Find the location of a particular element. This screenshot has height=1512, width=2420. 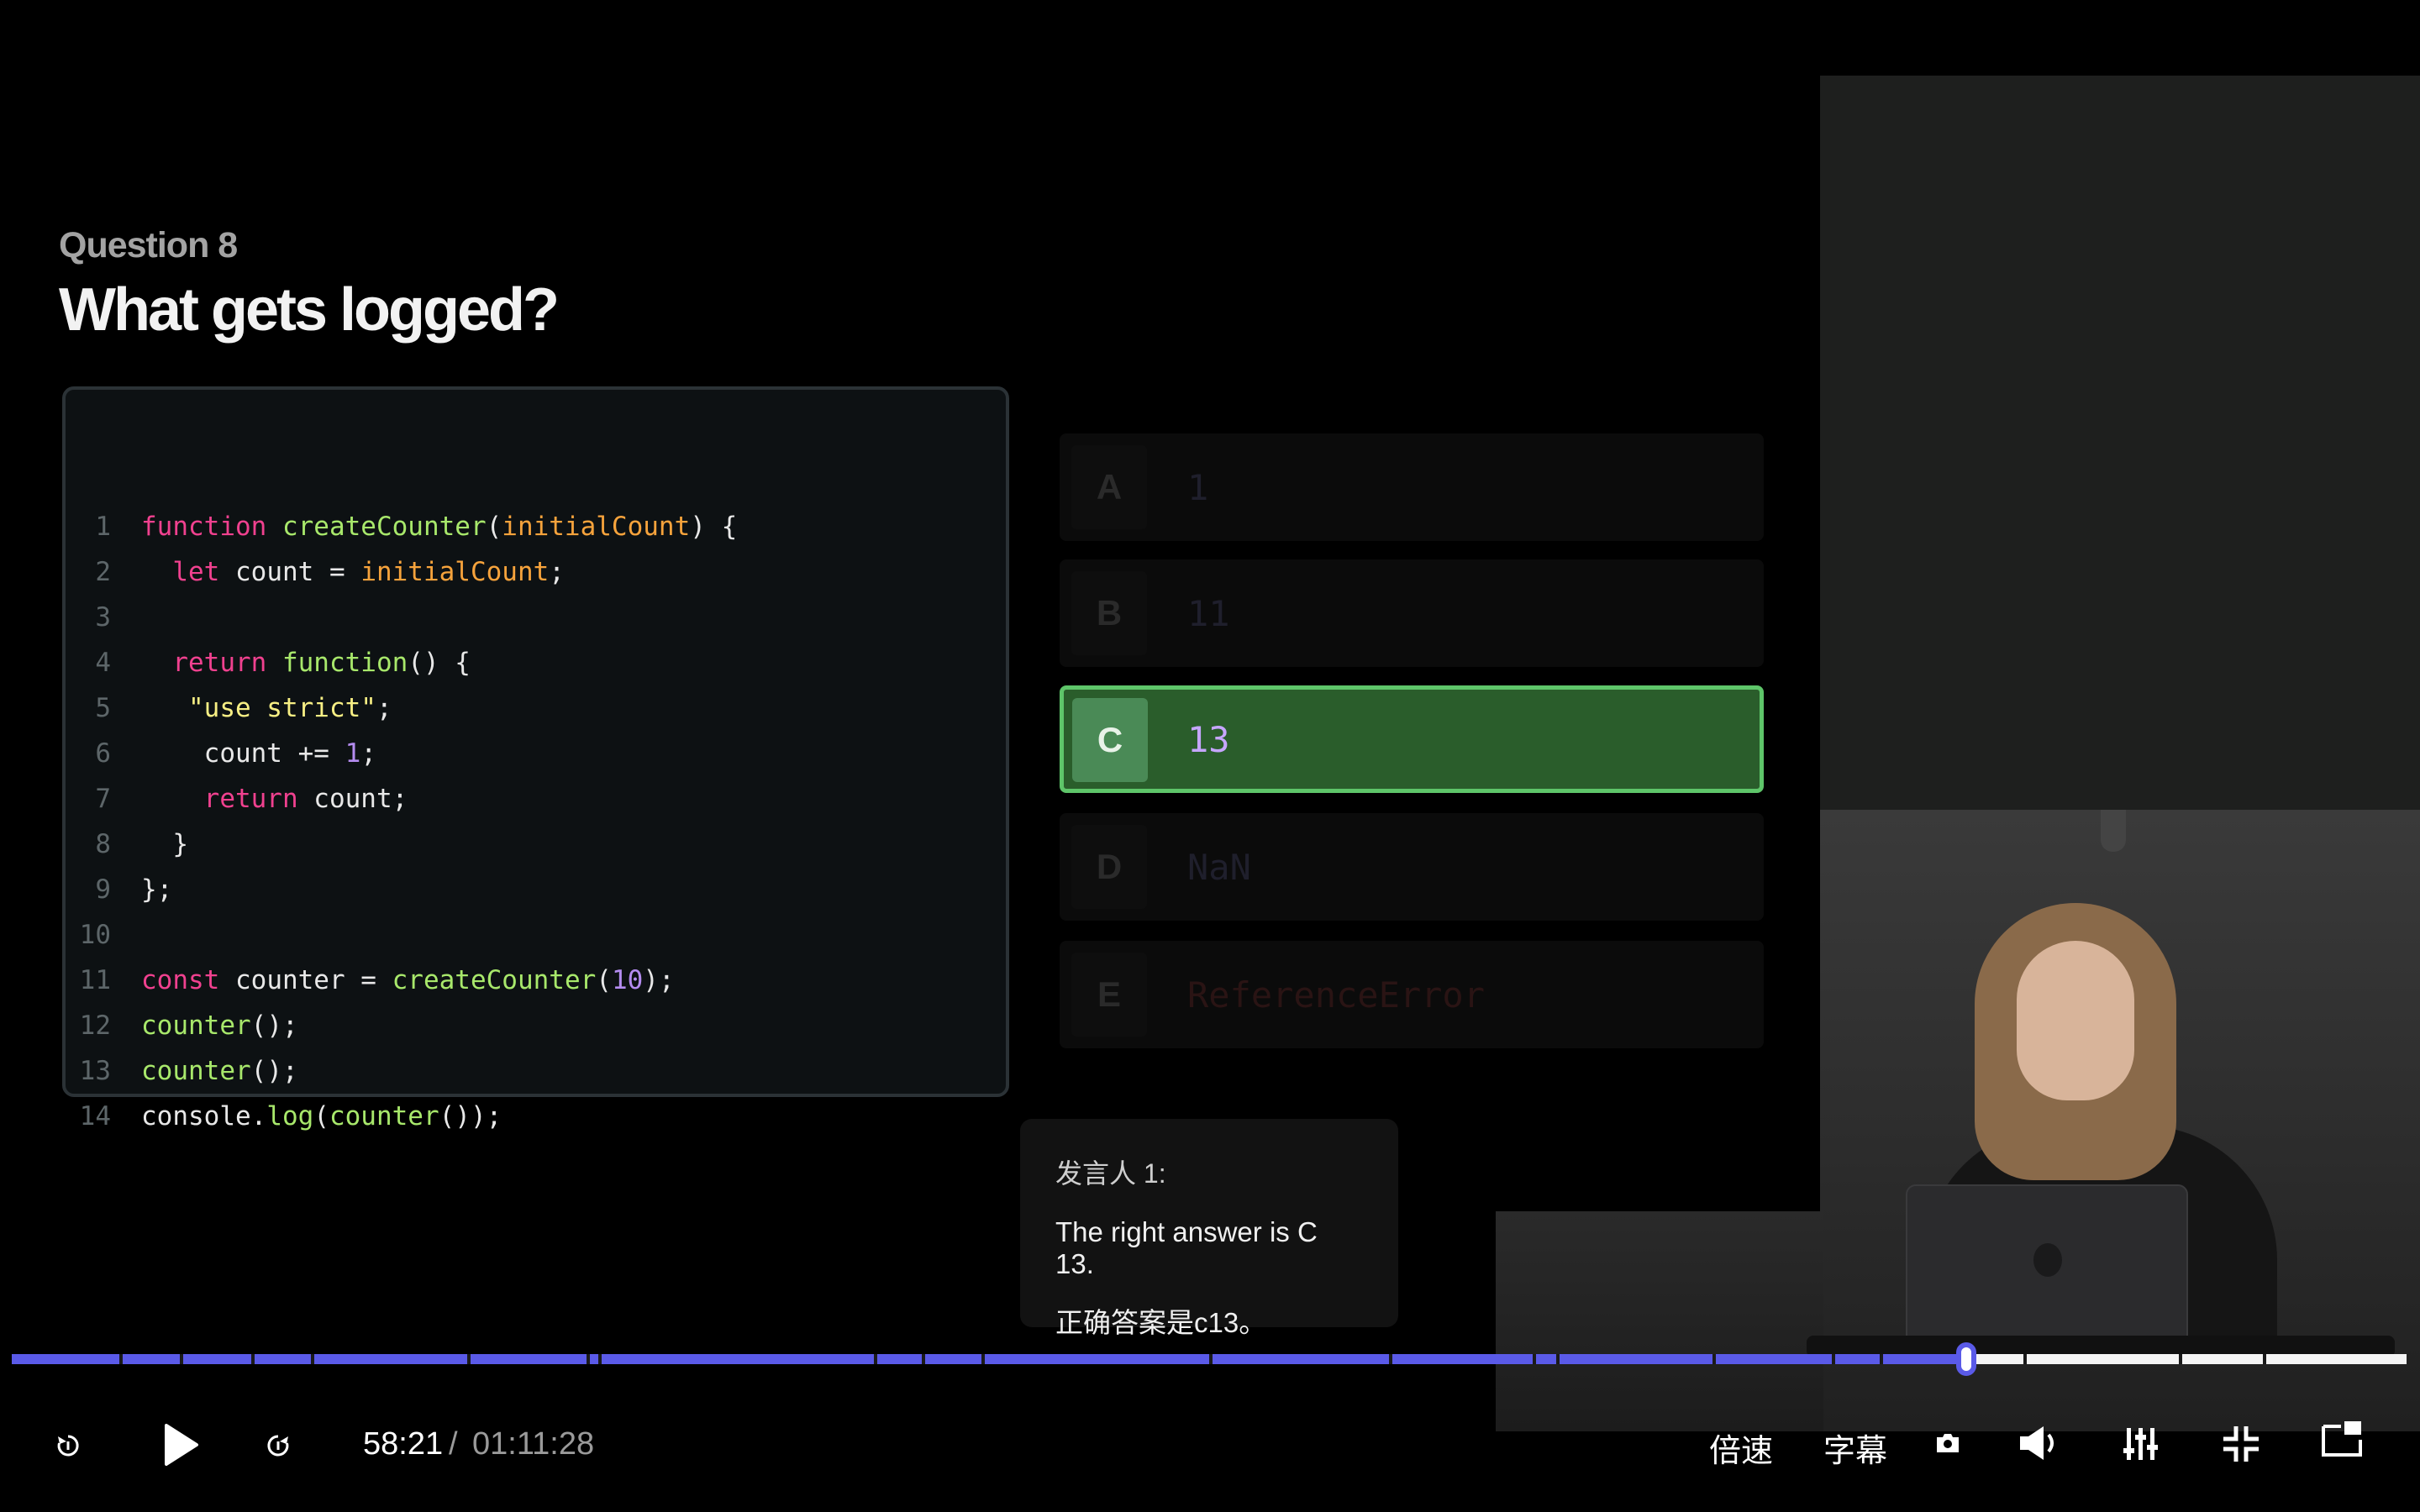

play-icon is located at coordinates (181, 1445).